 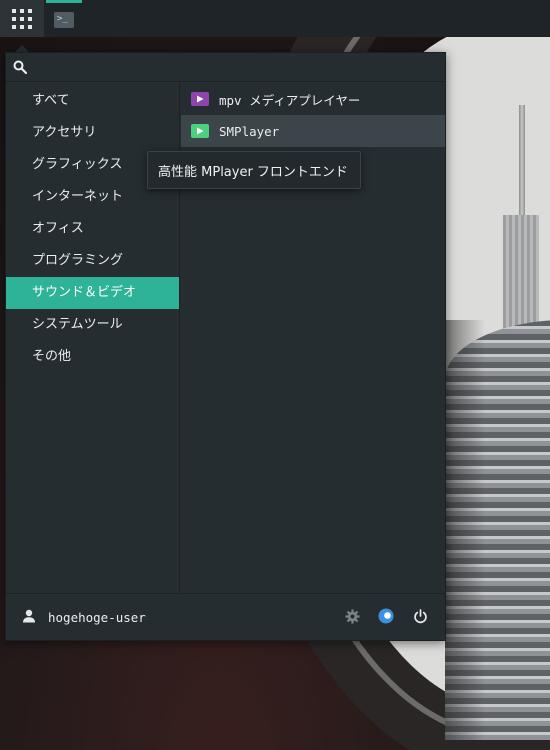 What do you see at coordinates (313, 131) in the screenshot?
I see `app-item: SMPlayer` at bounding box center [313, 131].